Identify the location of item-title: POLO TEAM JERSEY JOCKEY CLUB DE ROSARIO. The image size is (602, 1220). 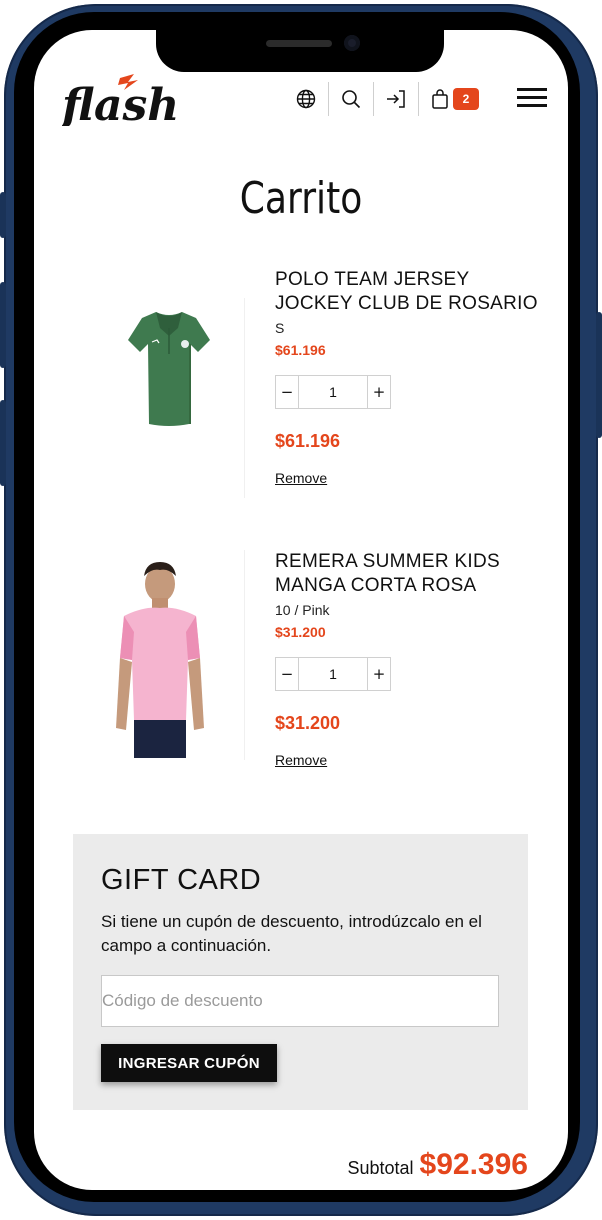
(410, 292).